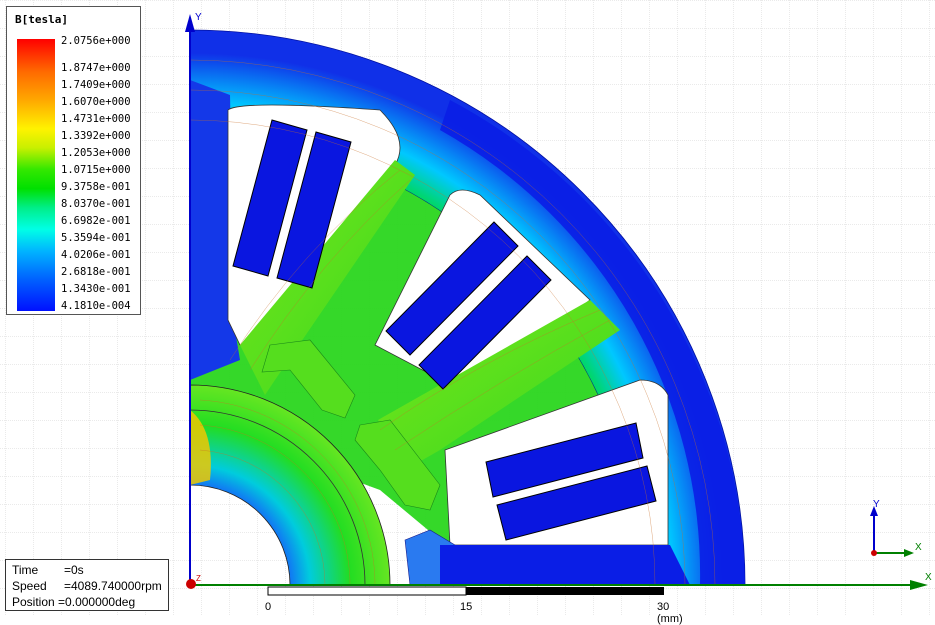  What do you see at coordinates (96, 119) in the screenshot?
I see `legend-value: 1.4731e+000` at bounding box center [96, 119].